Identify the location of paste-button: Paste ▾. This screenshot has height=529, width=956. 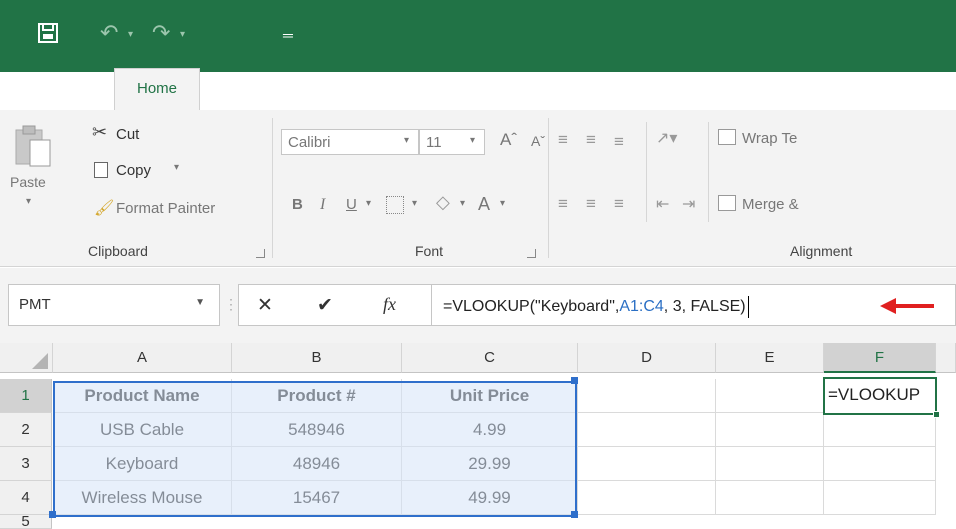
(35, 179).